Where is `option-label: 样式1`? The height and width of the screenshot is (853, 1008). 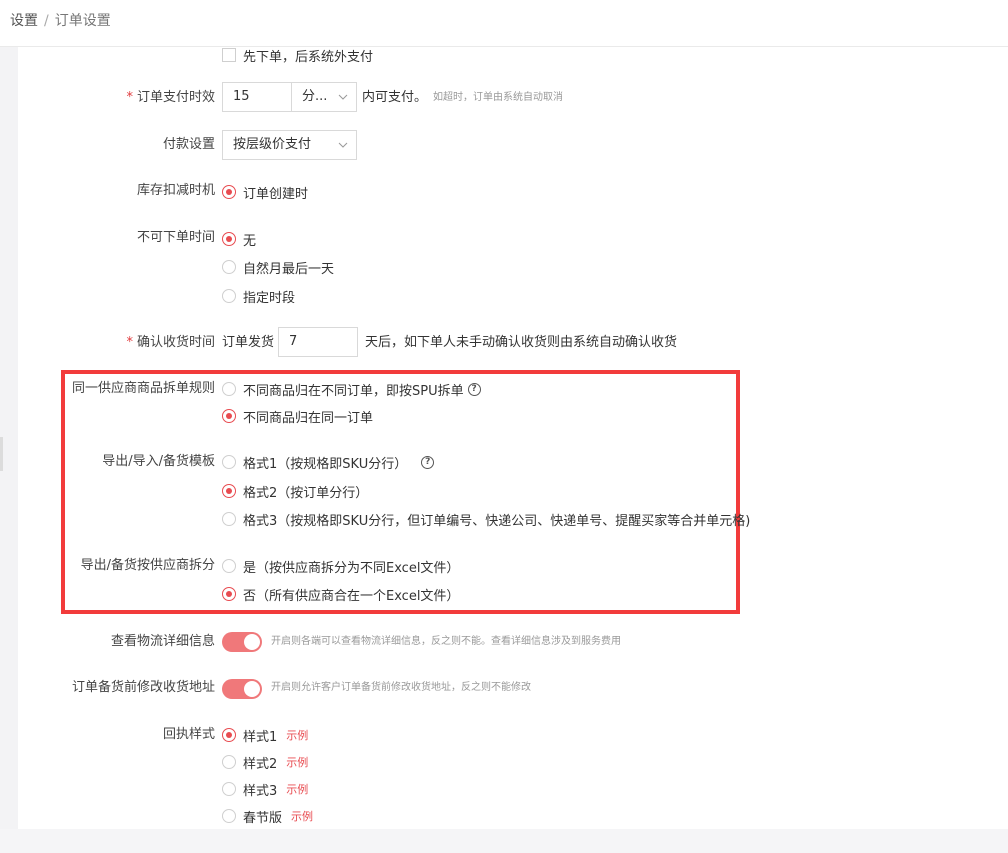
option-label: 样式1 is located at coordinates (260, 737).